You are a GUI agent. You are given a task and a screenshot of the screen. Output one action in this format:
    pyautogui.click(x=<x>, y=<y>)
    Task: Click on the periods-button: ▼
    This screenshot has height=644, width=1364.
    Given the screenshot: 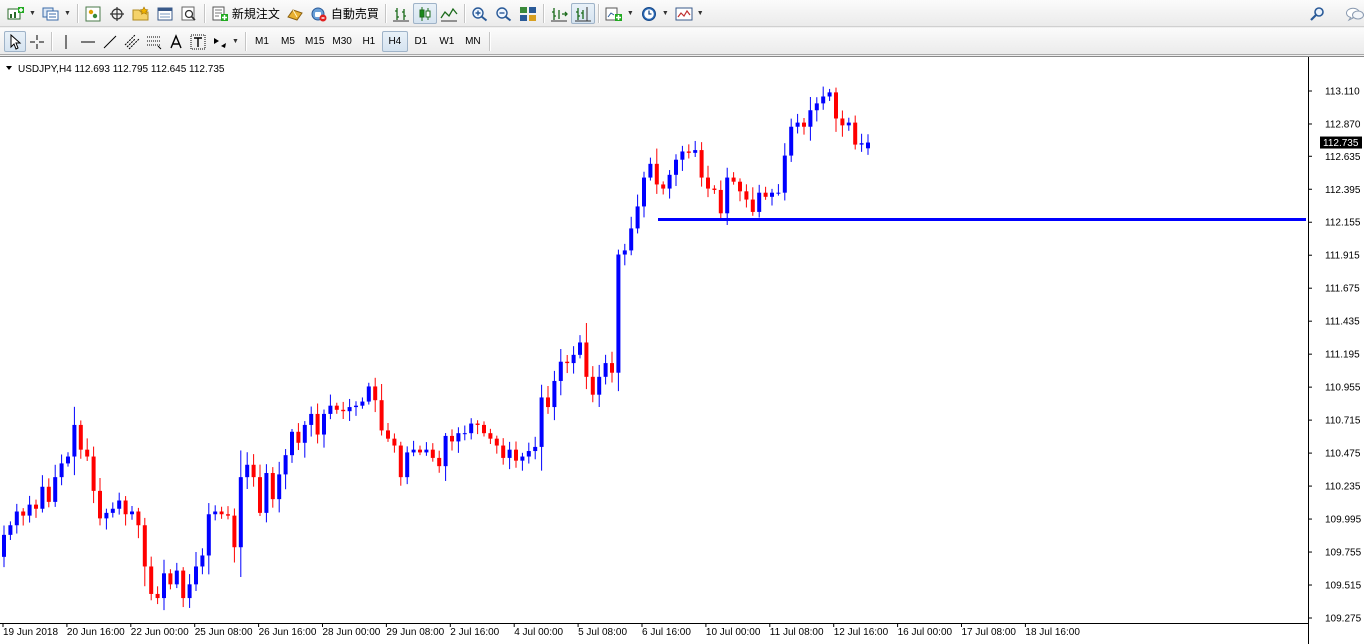 What is the action you would take?
    pyautogui.click(x=654, y=13)
    